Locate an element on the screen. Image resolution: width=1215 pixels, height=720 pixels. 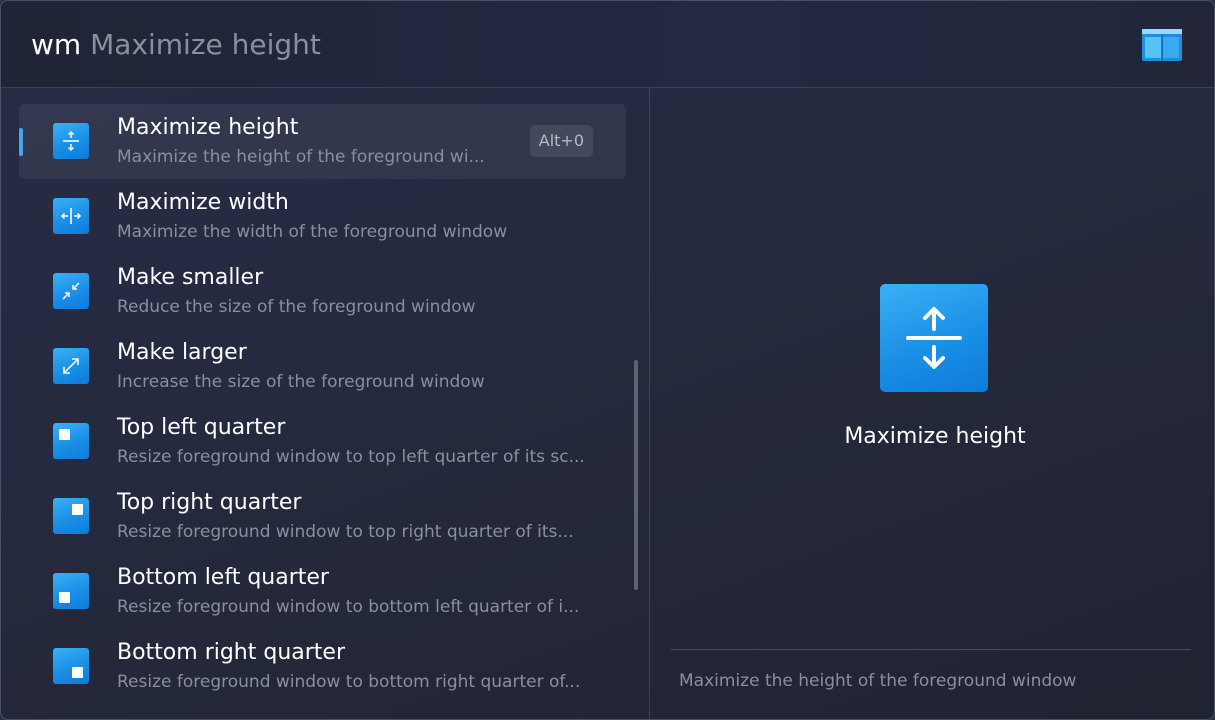
search-bar: wm Maximize height is located at coordinates (607, 44).